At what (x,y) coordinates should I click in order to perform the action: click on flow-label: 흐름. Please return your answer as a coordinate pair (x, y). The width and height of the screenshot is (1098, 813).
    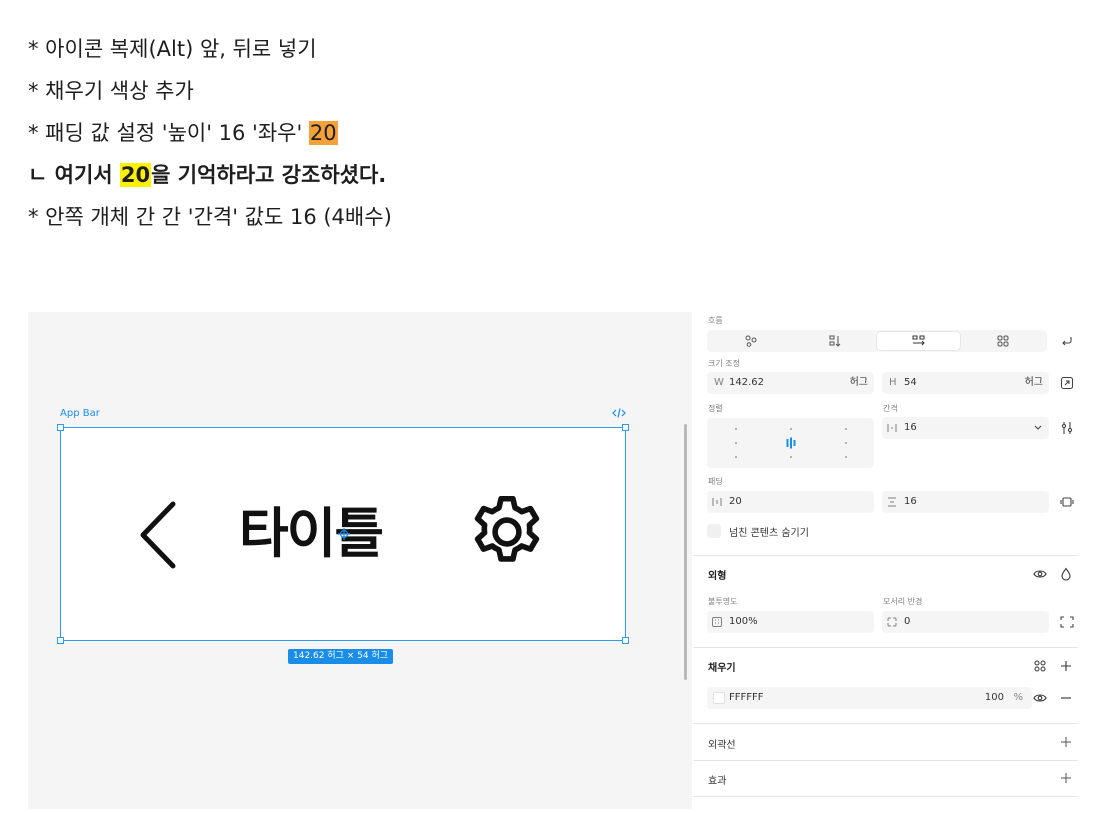
    Looking at the image, I should click on (715, 320).